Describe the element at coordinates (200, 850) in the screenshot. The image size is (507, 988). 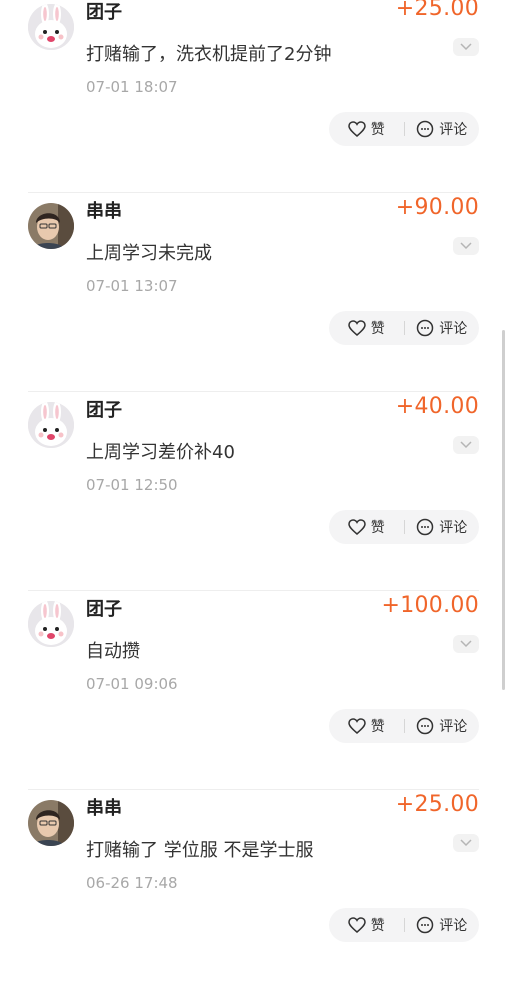
I see `description: 打赌输了 学位服 不是学士服` at that location.